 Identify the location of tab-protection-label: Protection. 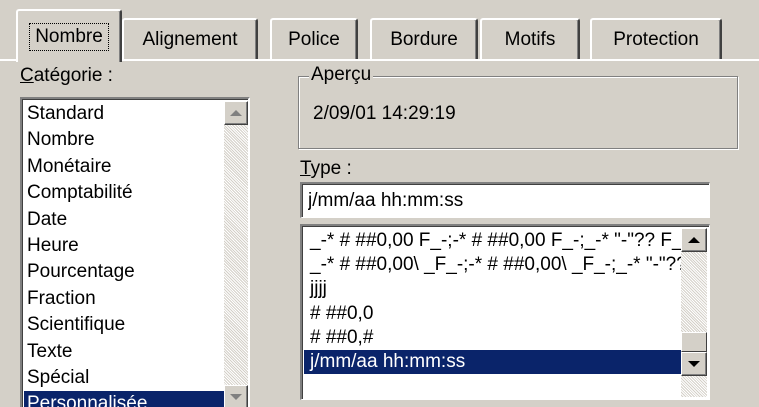
(656, 39).